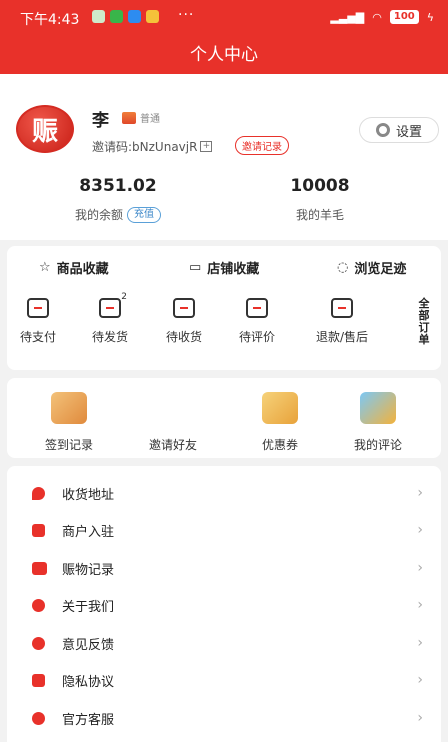  What do you see at coordinates (342, 321) in the screenshot?
I see `order-refund: 退款/售后` at bounding box center [342, 321].